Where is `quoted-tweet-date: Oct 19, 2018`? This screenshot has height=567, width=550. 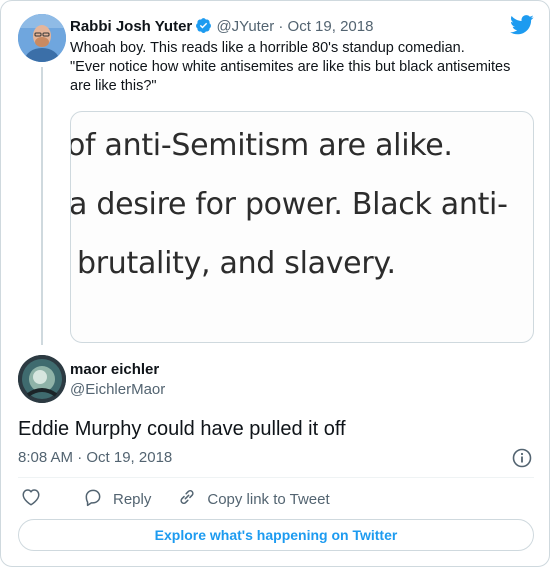
quoted-tweet-date: Oct 19, 2018 is located at coordinates (331, 26).